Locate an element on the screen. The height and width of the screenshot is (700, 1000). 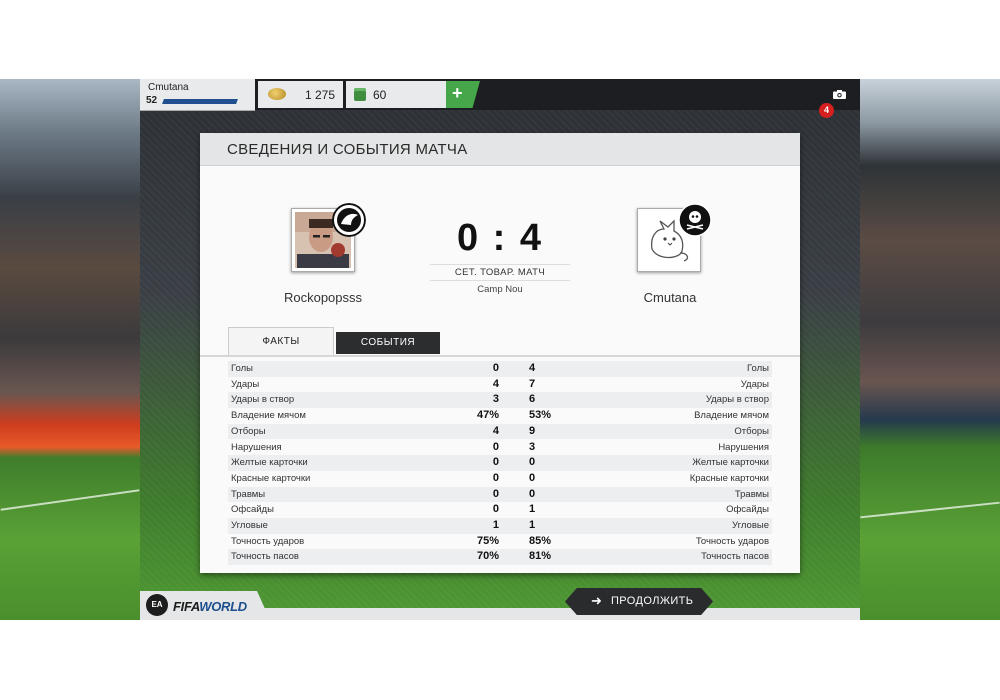
coins-display: 1 275 is located at coordinates (300, 94).